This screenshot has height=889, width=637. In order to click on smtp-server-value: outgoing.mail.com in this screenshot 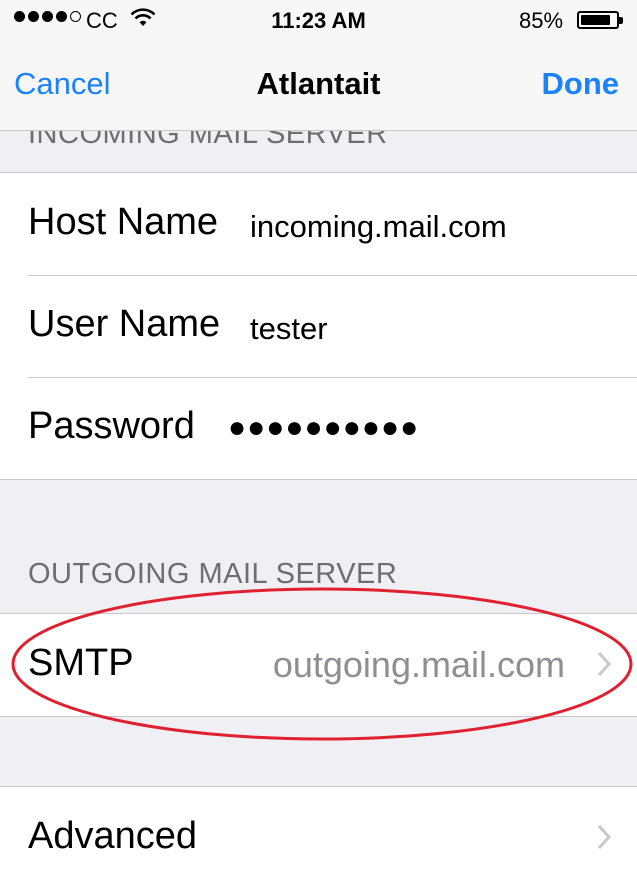, I will do `click(418, 664)`.